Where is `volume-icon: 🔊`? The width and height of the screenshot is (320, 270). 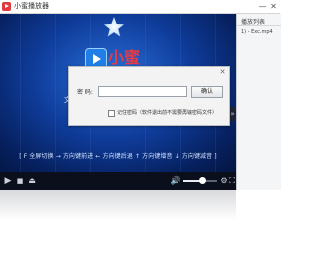
volume-icon: 🔊 is located at coordinates (175, 181).